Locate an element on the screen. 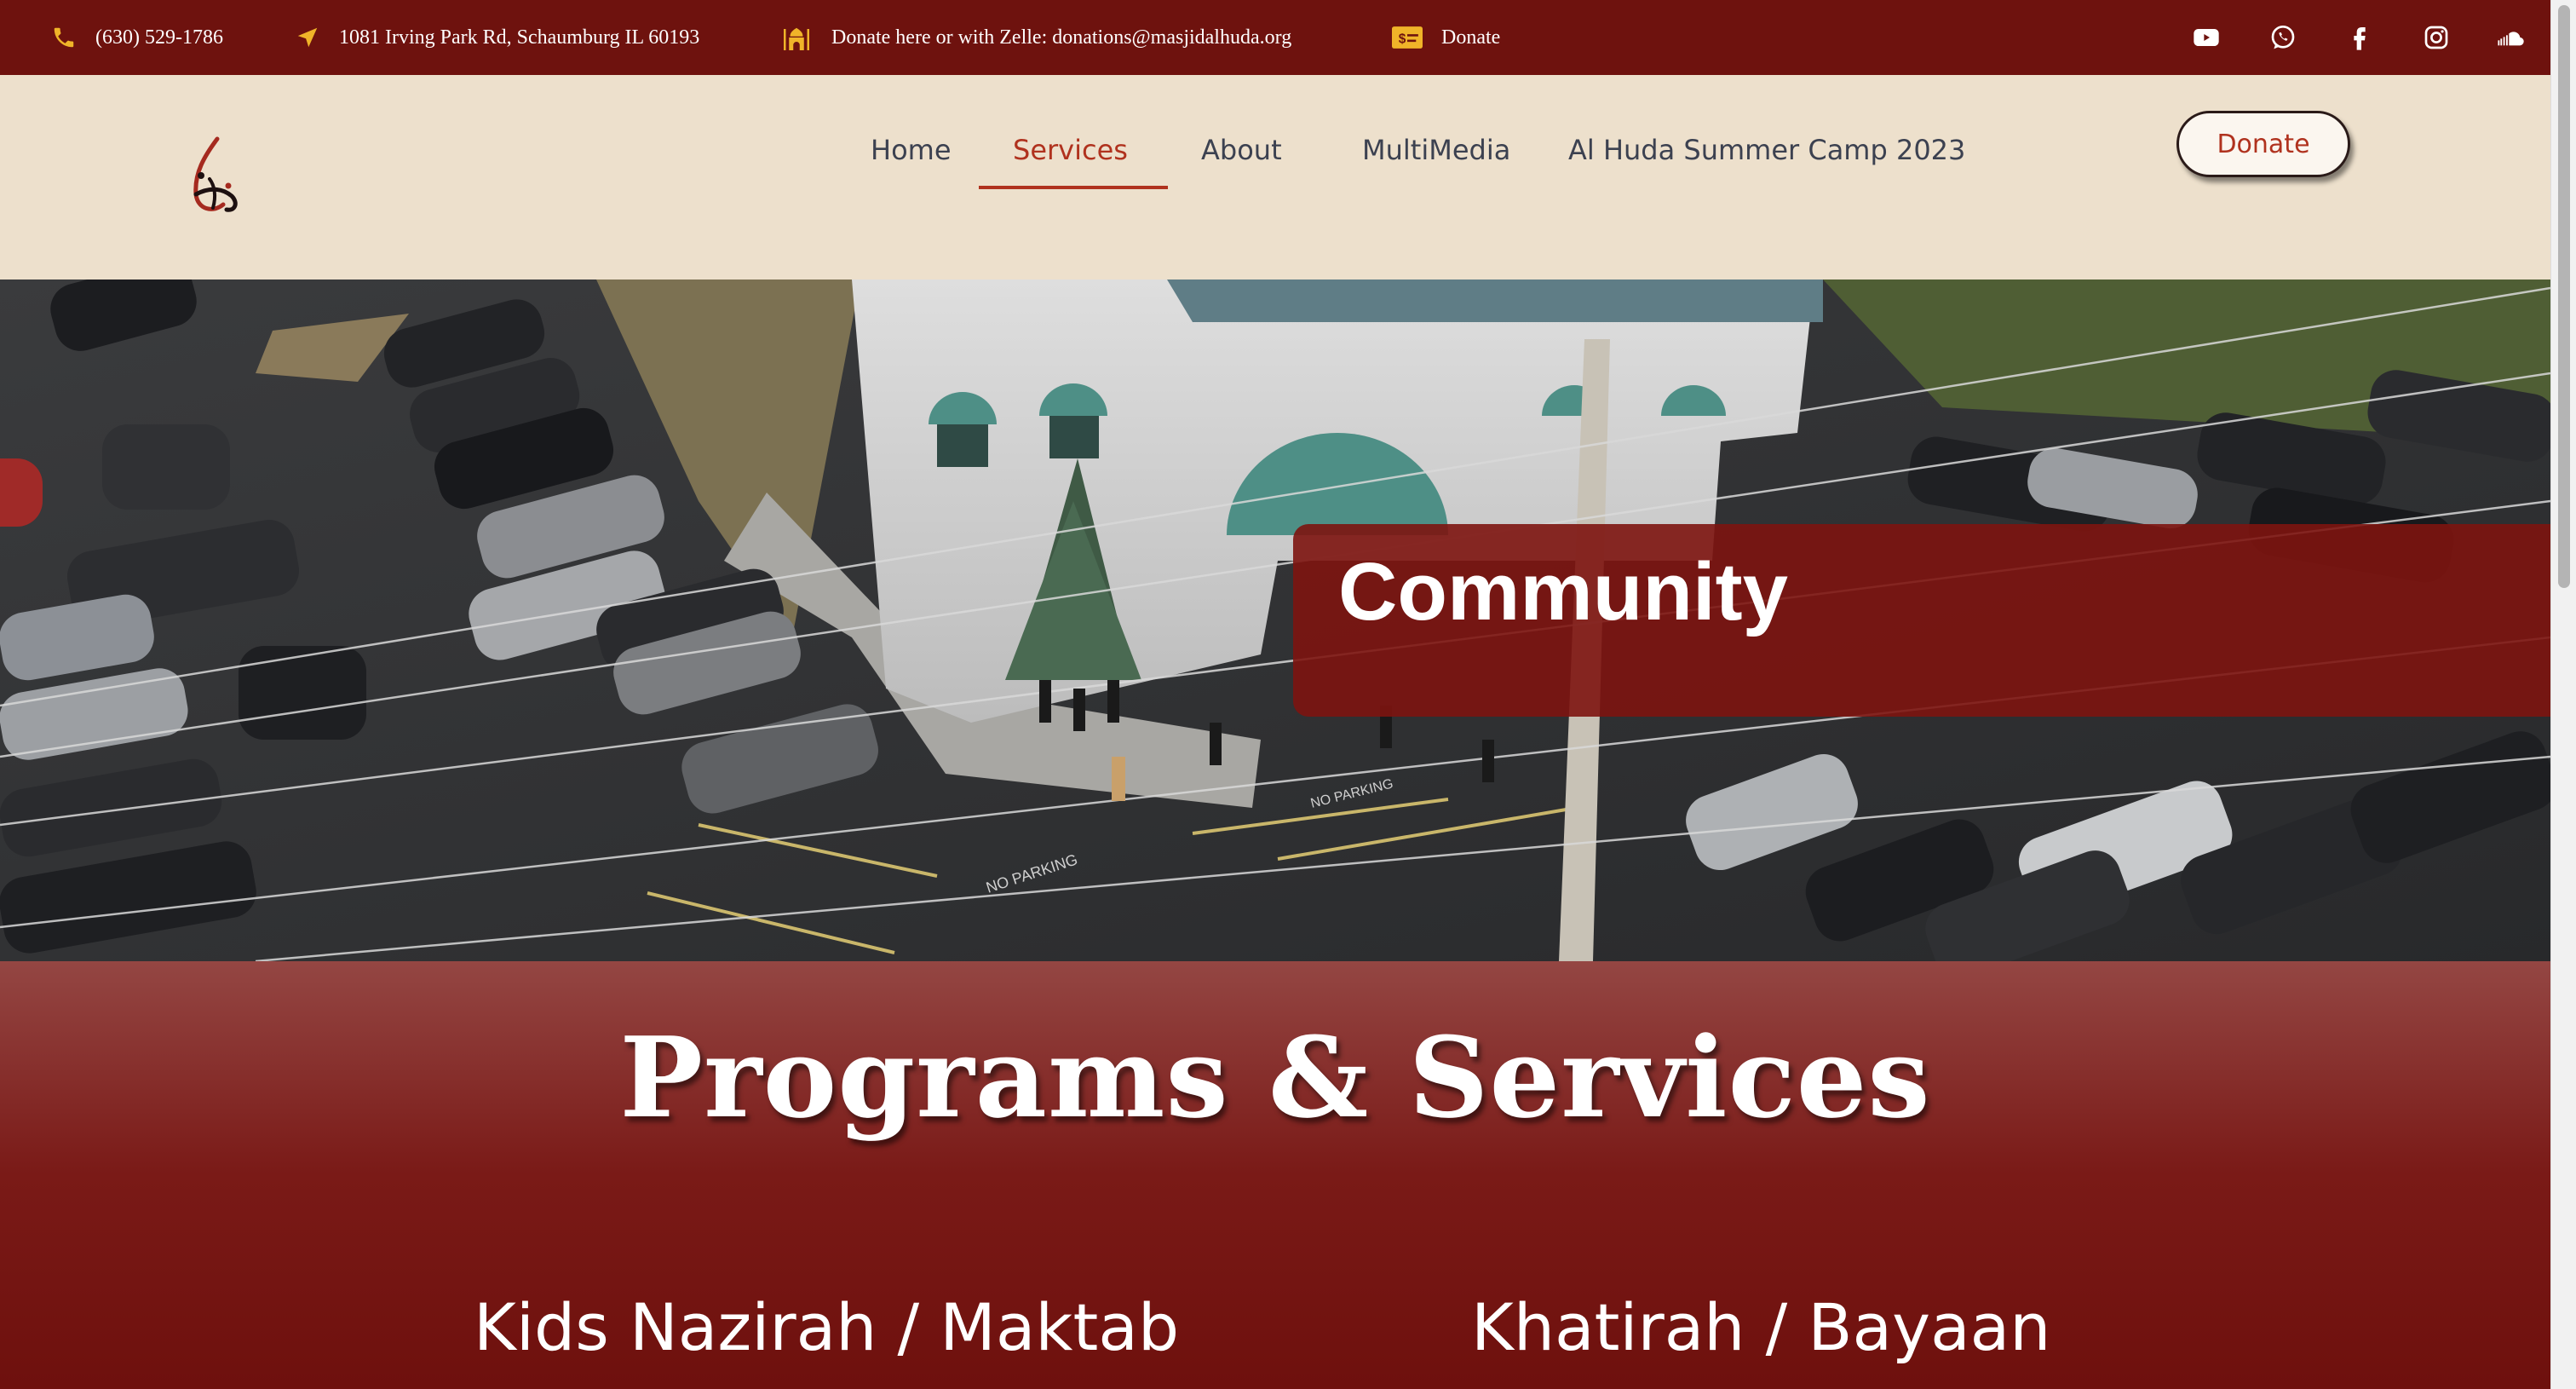  hero-title: Community is located at coordinates (1563, 591).